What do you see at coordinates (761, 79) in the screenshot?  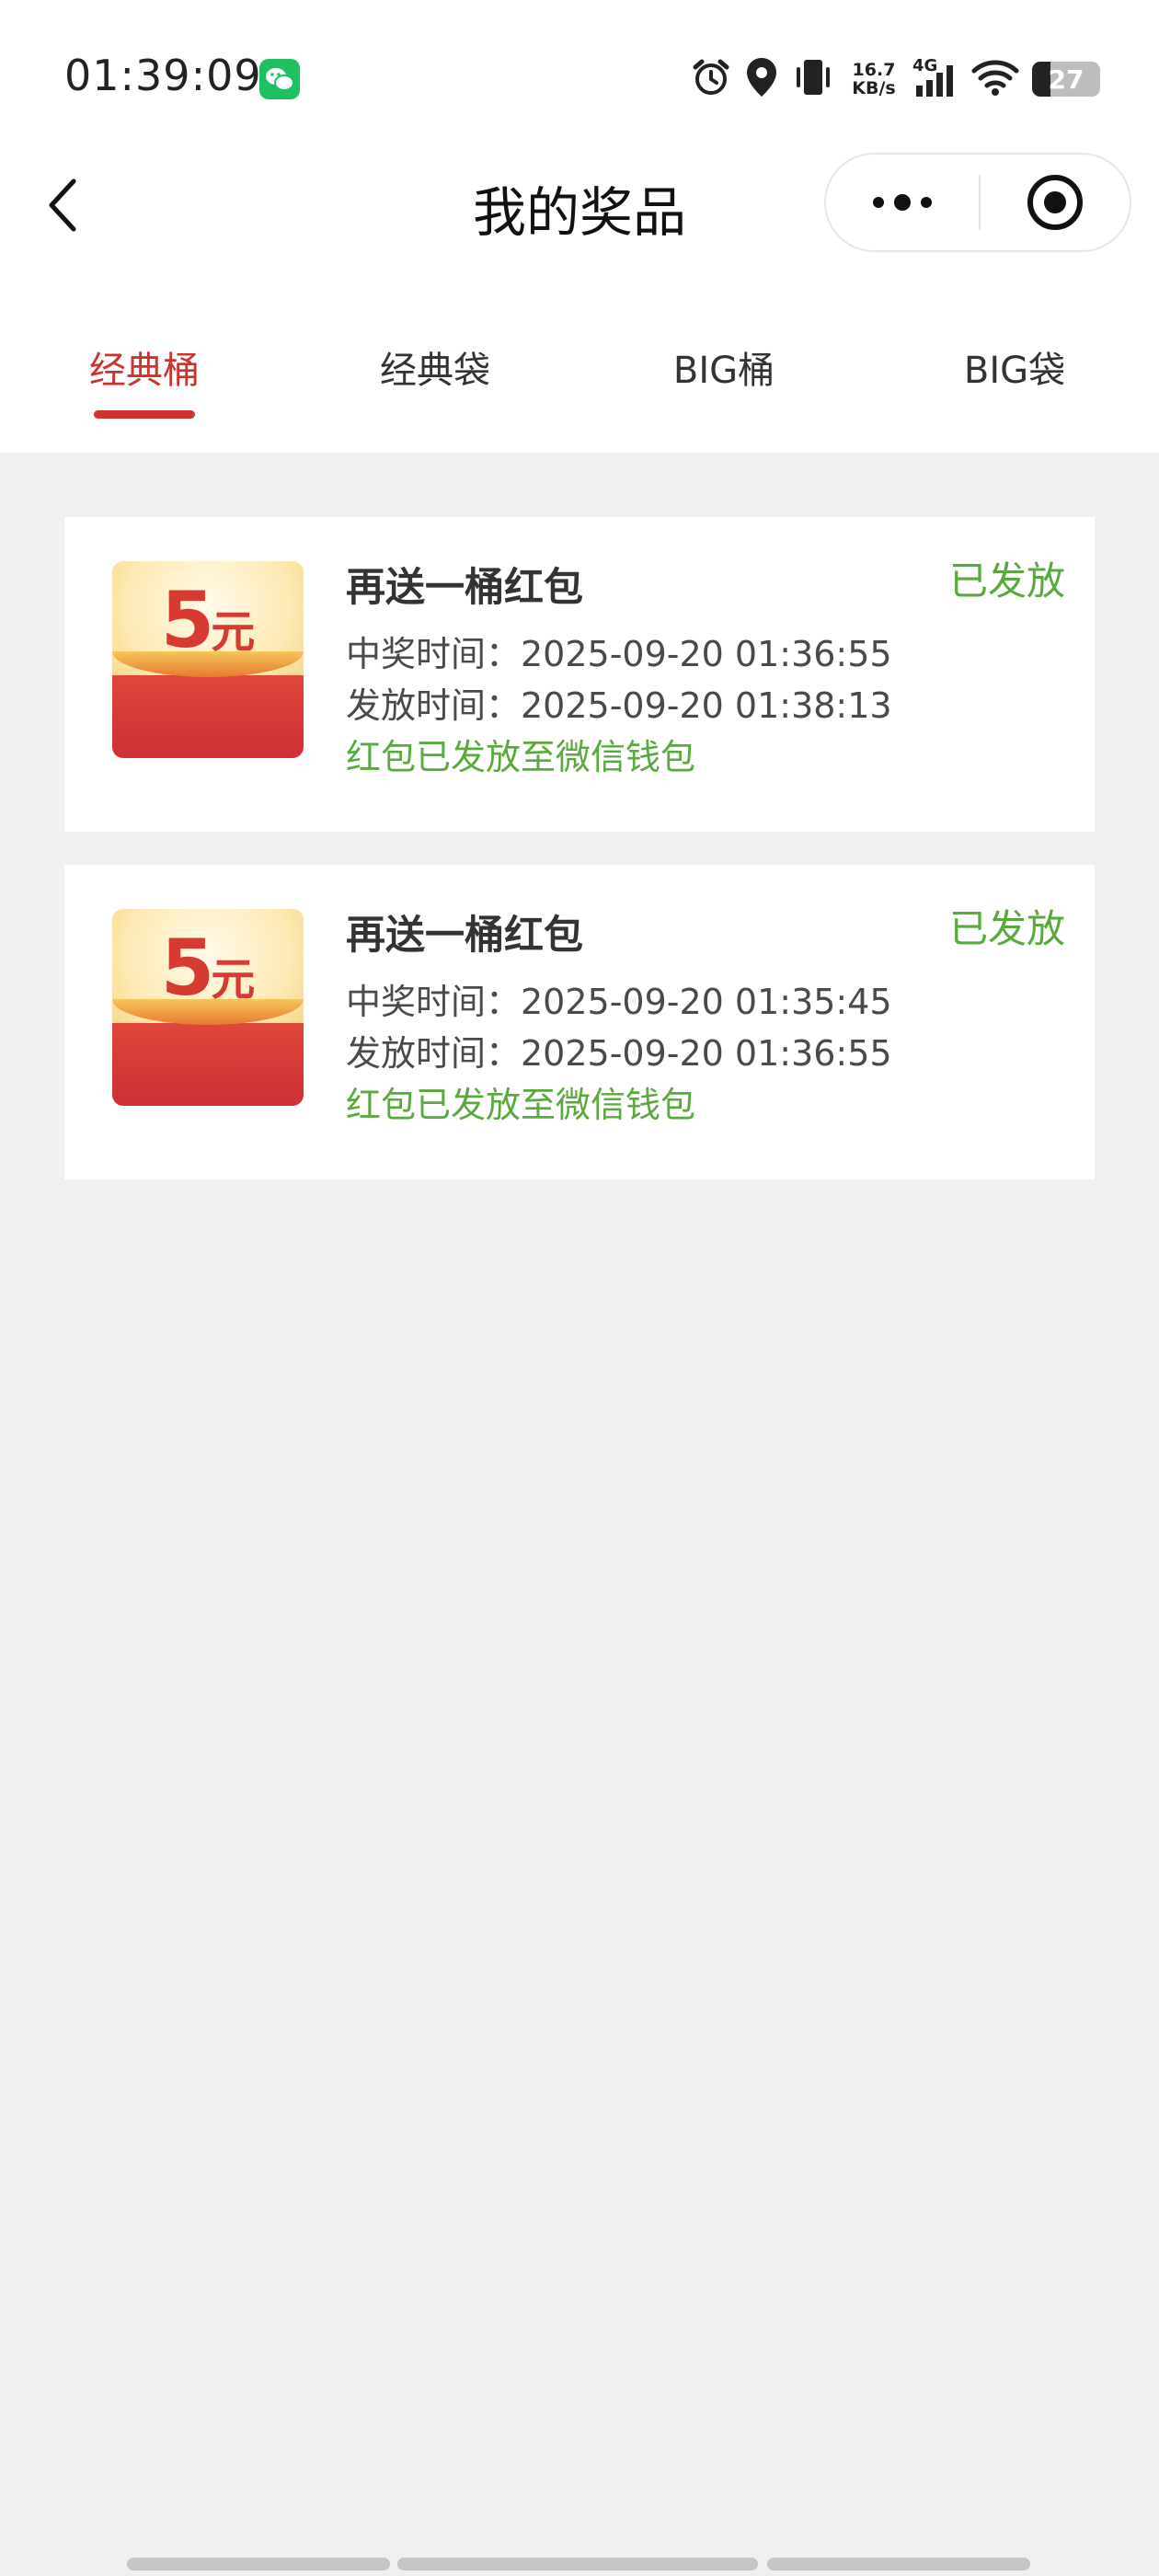 I see `location-icon` at bounding box center [761, 79].